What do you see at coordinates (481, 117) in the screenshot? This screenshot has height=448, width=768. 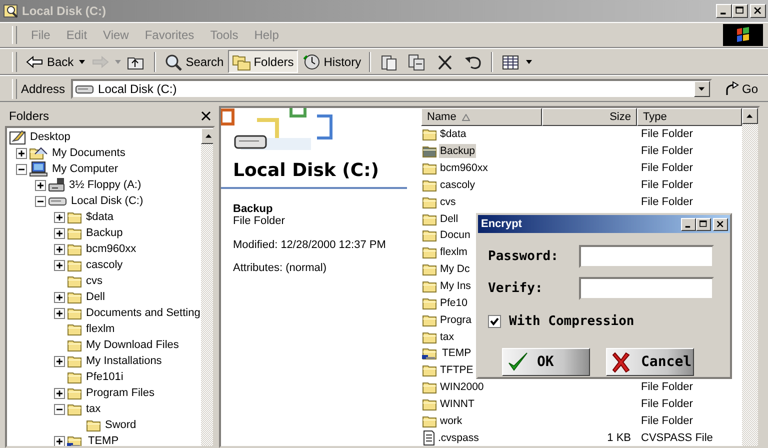 I see `column-header: Name` at bounding box center [481, 117].